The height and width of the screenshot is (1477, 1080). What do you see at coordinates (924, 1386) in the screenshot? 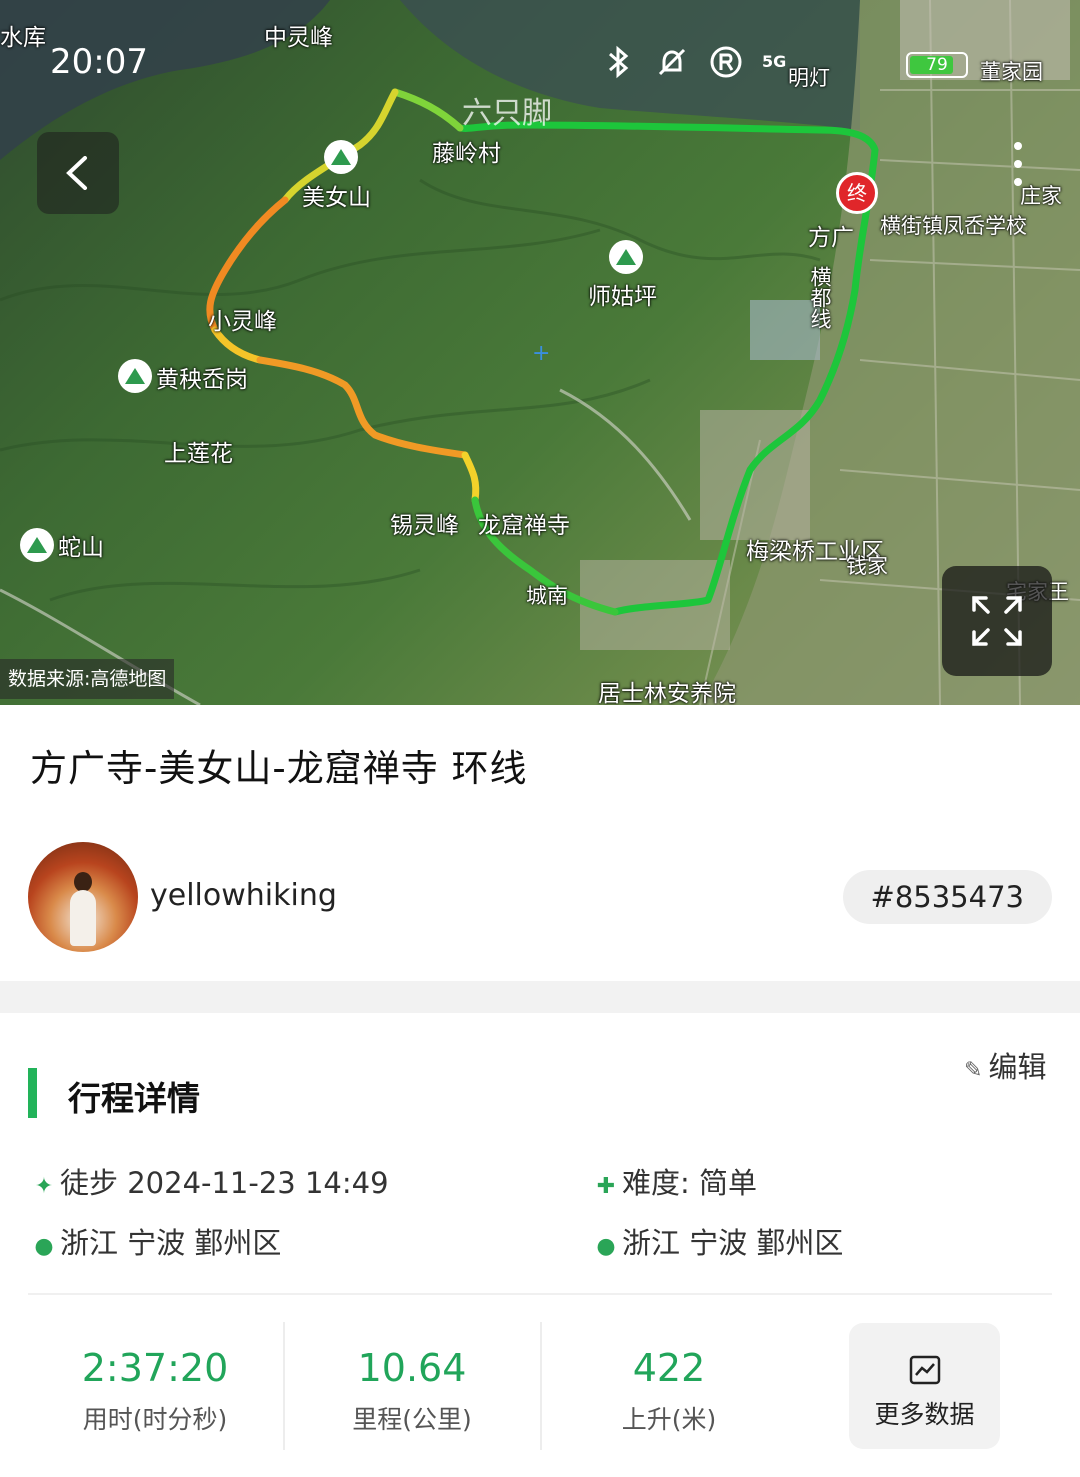
I see `more-data-button: 更多数据` at bounding box center [924, 1386].